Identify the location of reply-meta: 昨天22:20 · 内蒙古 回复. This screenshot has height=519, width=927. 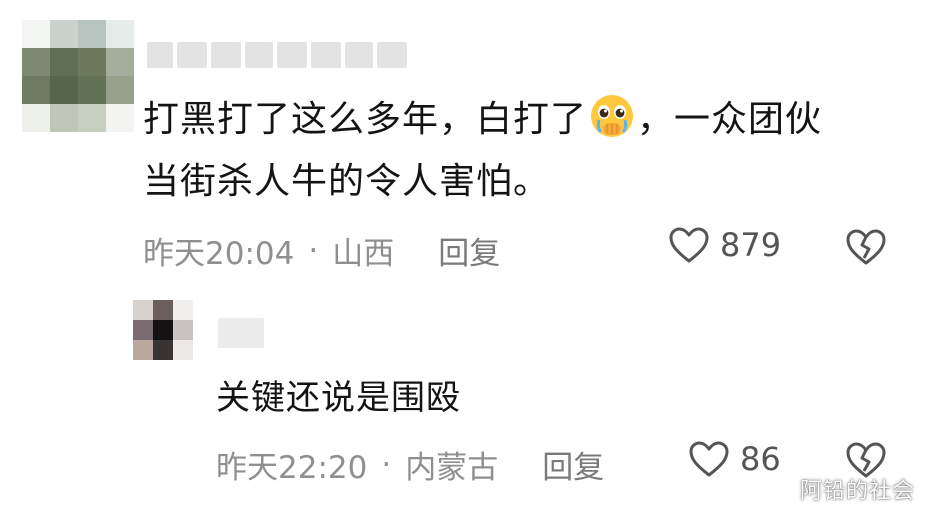
(410, 464).